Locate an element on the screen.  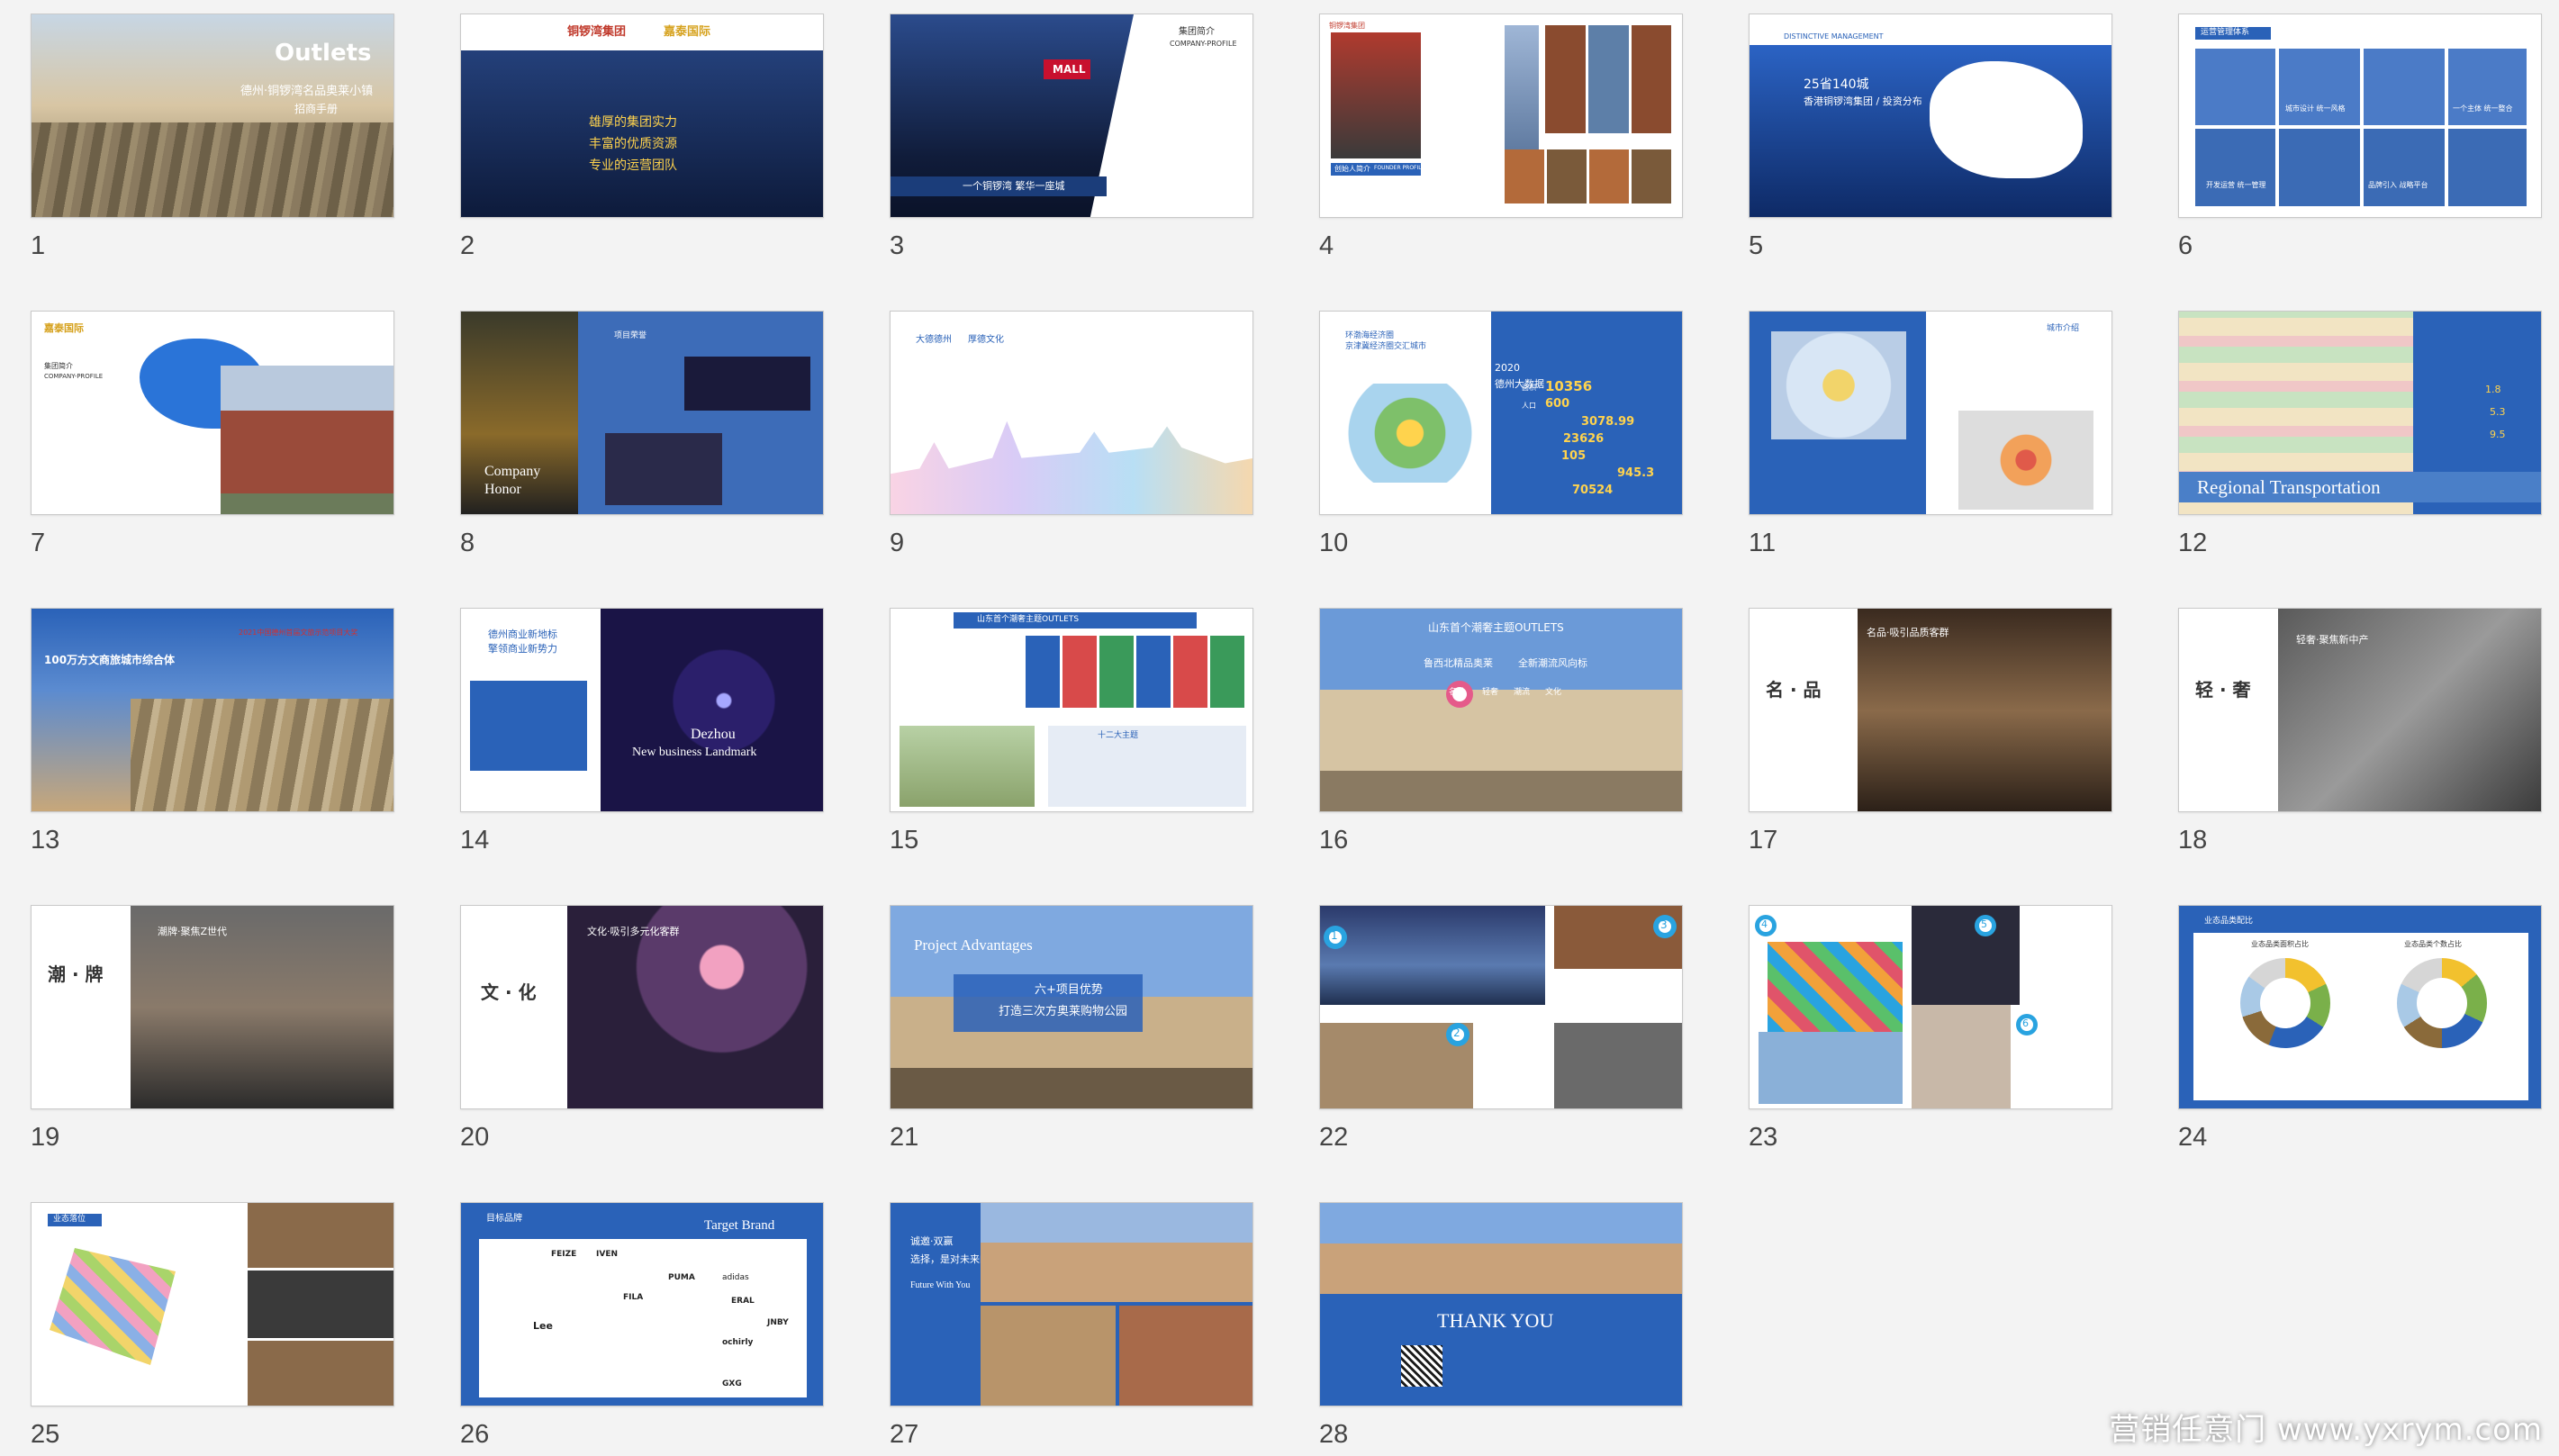
data-panel-title: 德州大数据 is located at coordinates (1519, 384).